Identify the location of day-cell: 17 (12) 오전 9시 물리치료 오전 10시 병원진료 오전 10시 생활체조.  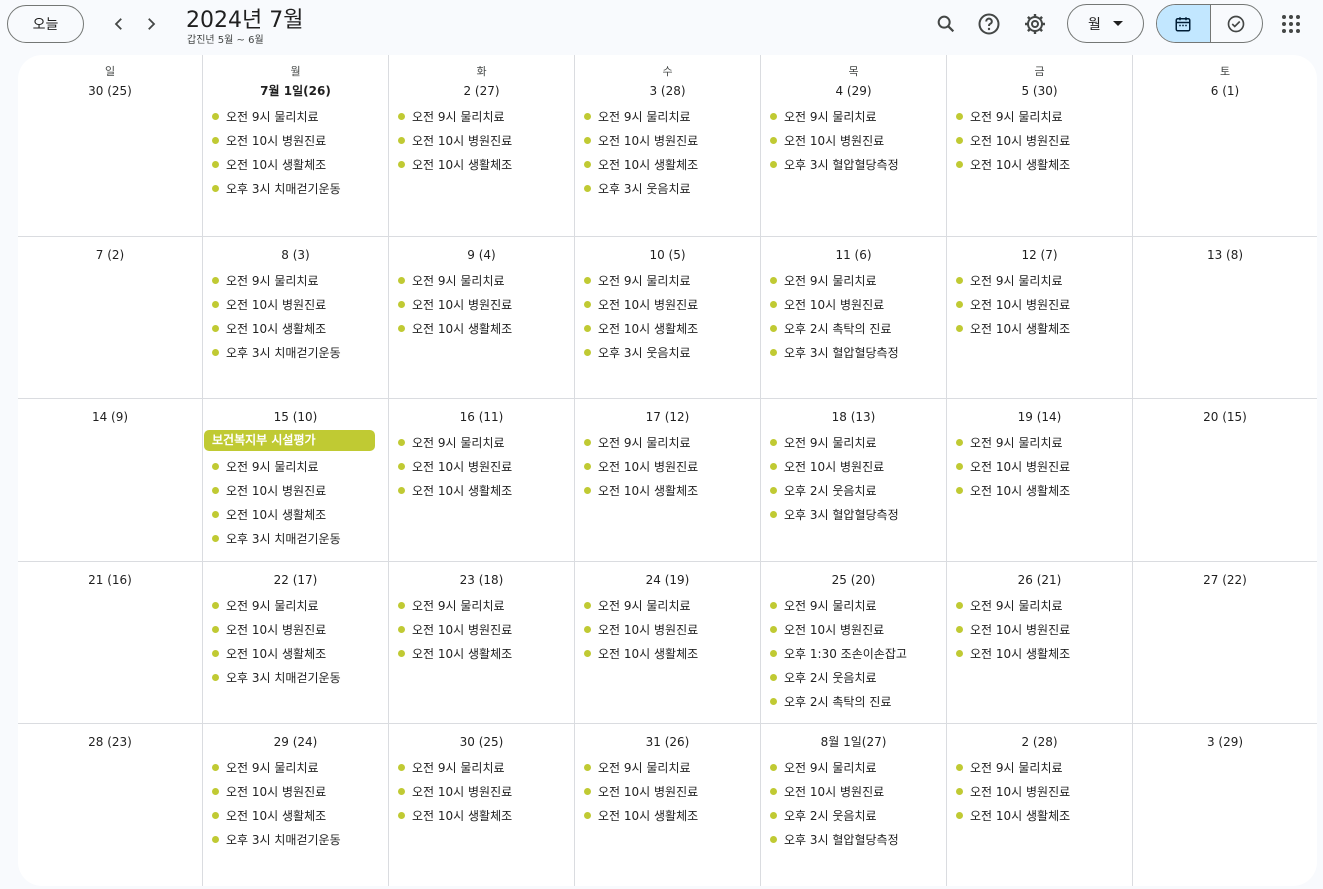
(668, 480).